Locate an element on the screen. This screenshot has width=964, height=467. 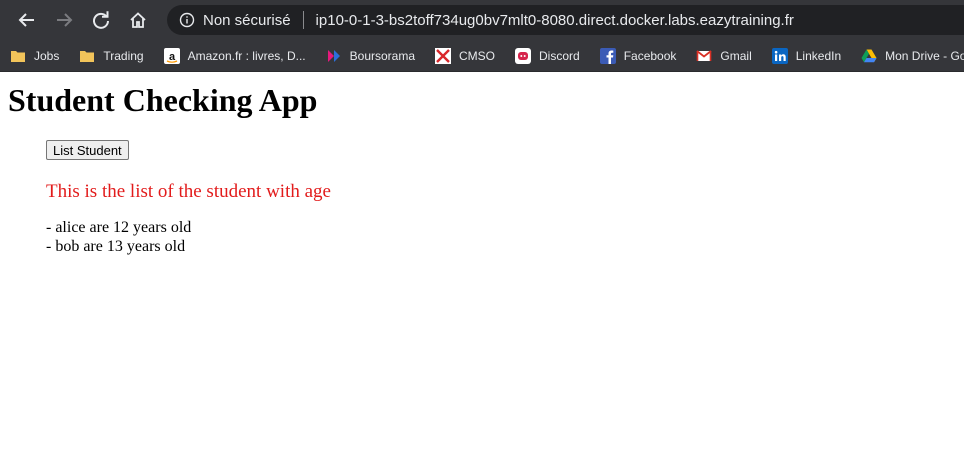
bookmark-label: Facebook is located at coordinates (650, 55).